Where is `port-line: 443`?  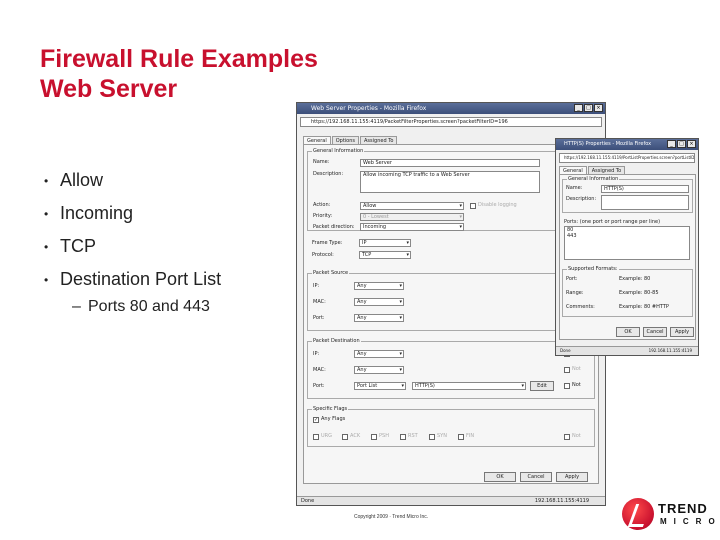 port-line: 443 is located at coordinates (572, 236).